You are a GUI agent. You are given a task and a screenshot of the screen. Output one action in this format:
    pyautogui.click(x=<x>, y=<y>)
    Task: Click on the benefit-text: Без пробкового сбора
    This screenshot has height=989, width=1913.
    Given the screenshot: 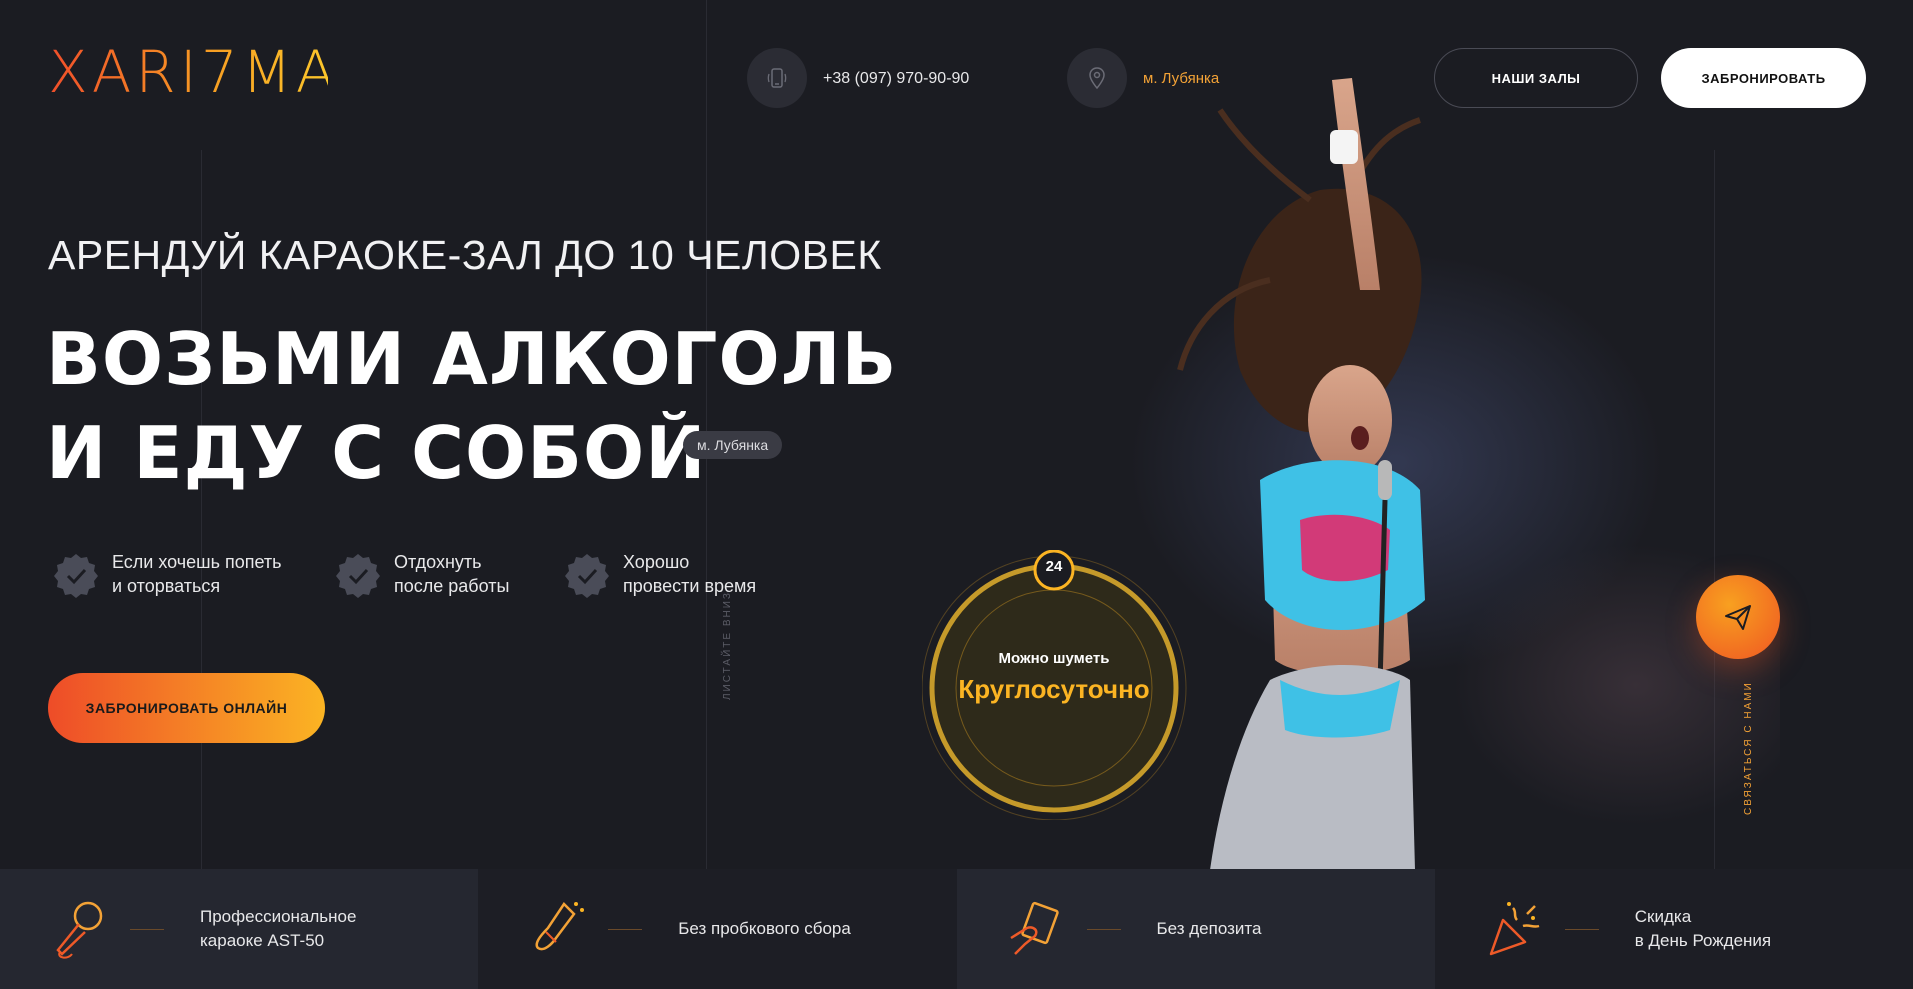 What is the action you would take?
    pyautogui.click(x=764, y=929)
    